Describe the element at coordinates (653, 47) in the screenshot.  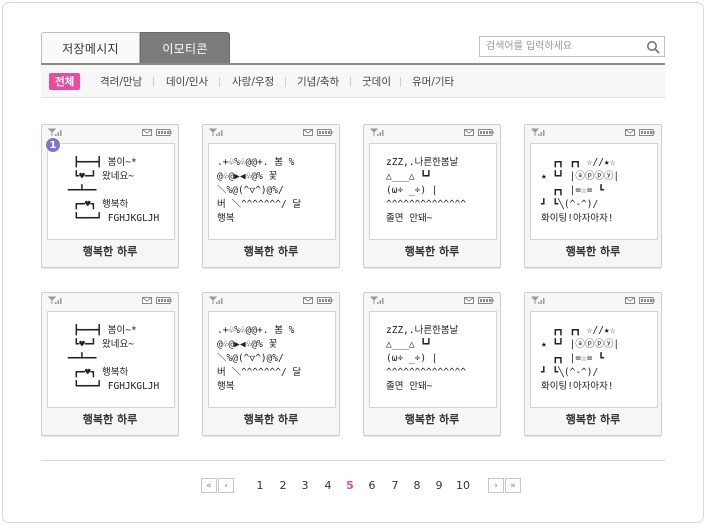
I see `search-icon` at that location.